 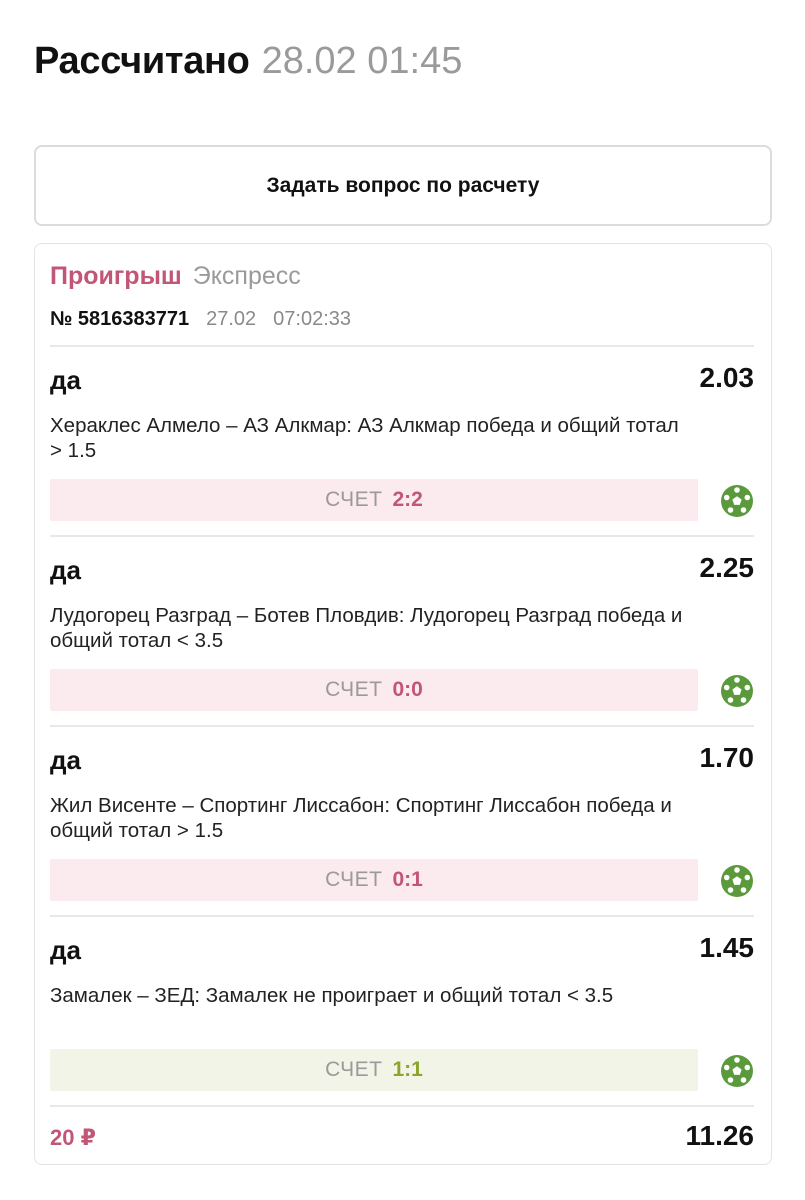 I want to click on settlement-datetime: 28.02 01:45, so click(x=362, y=61).